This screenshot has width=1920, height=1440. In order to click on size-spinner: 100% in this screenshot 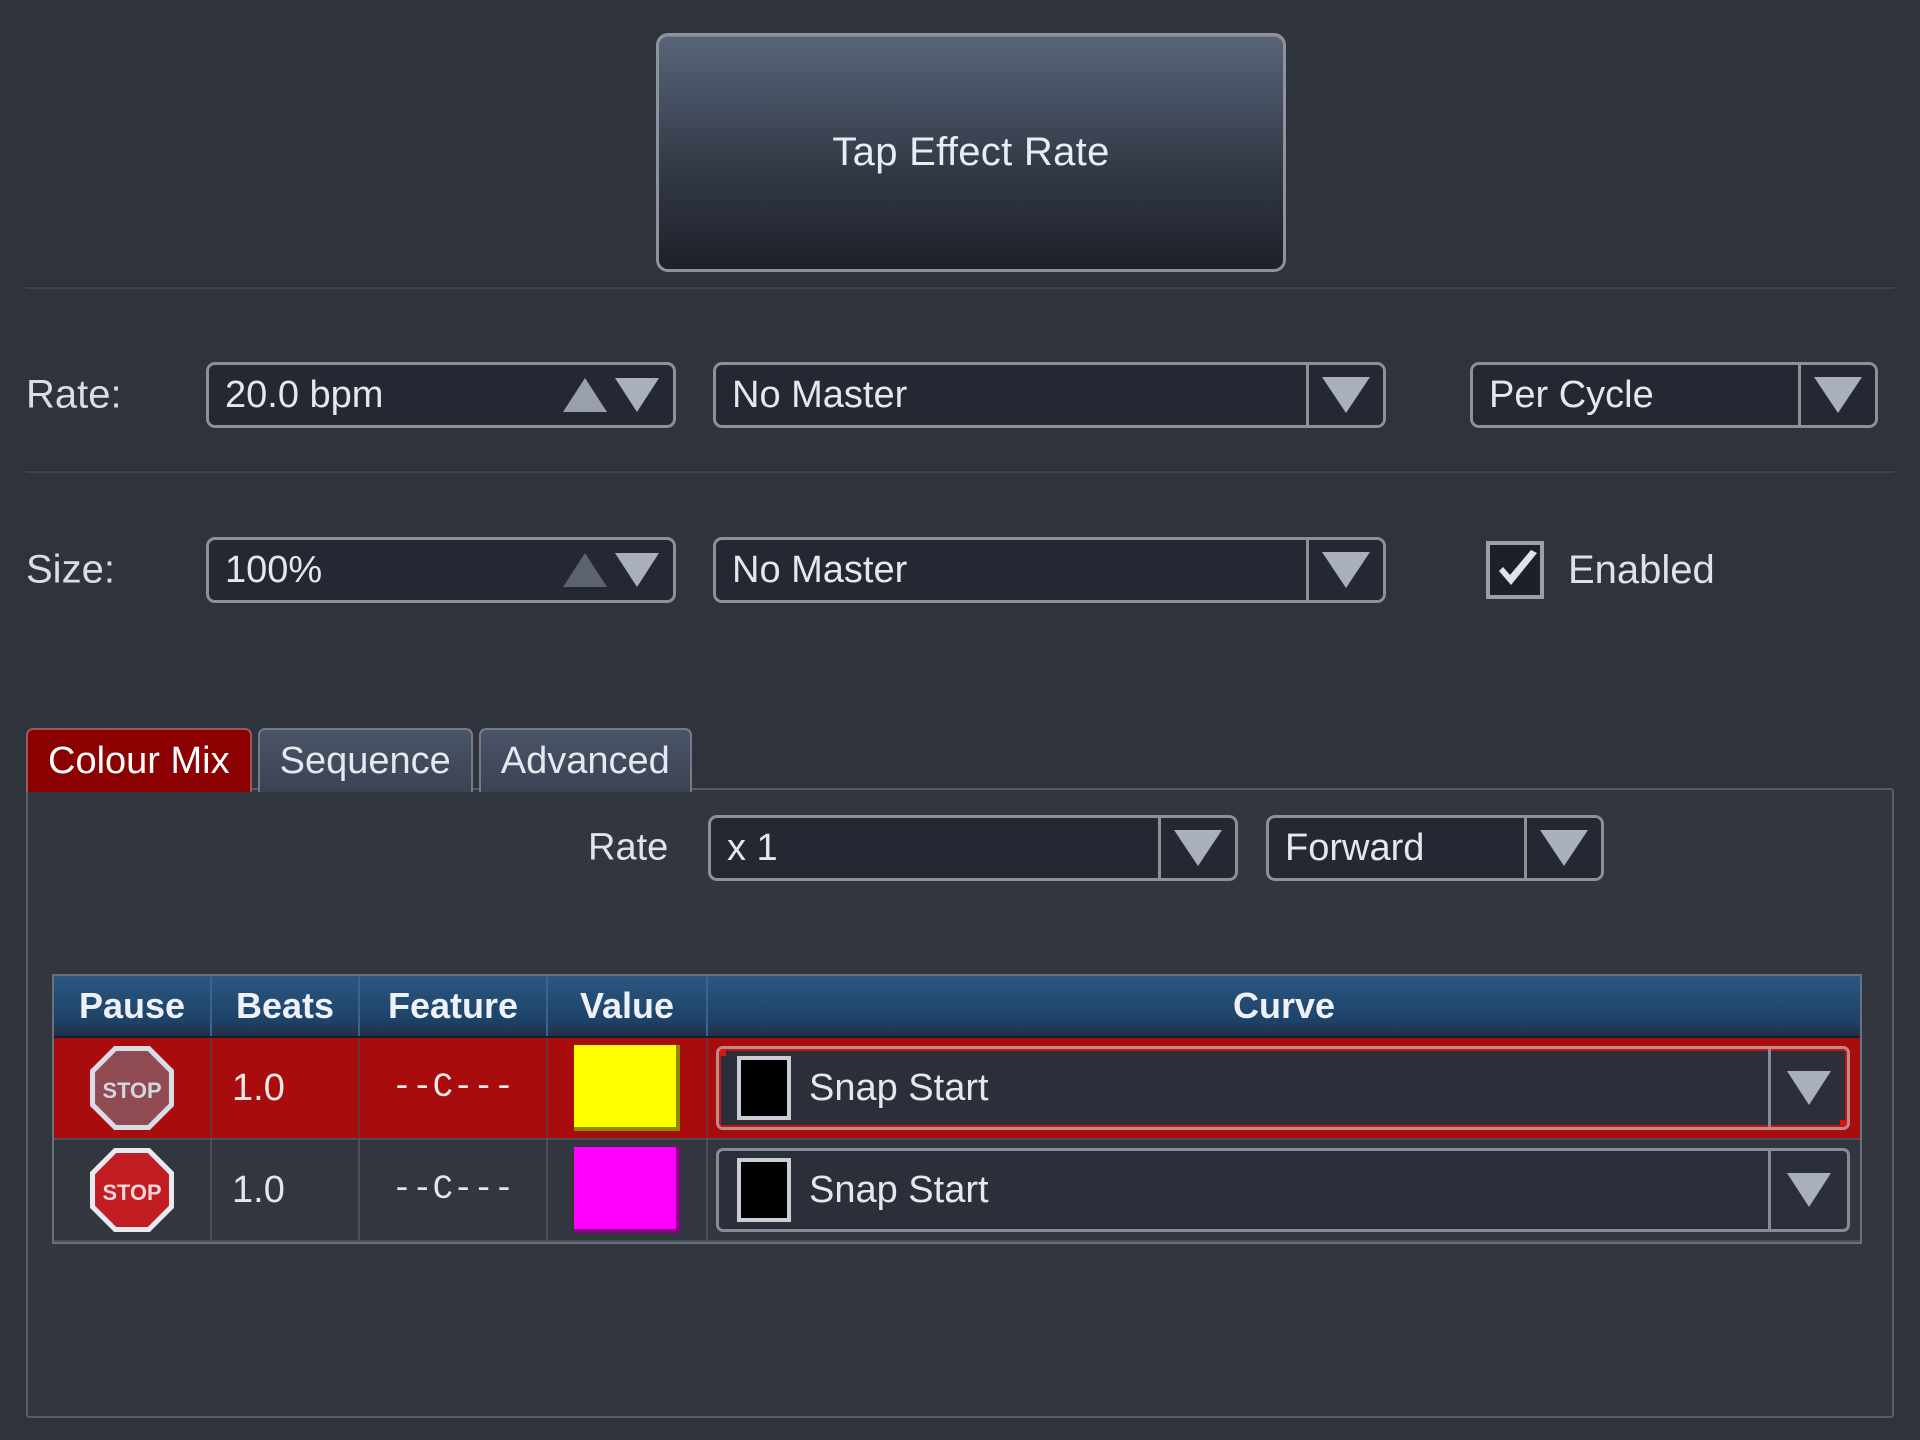, I will do `click(441, 570)`.